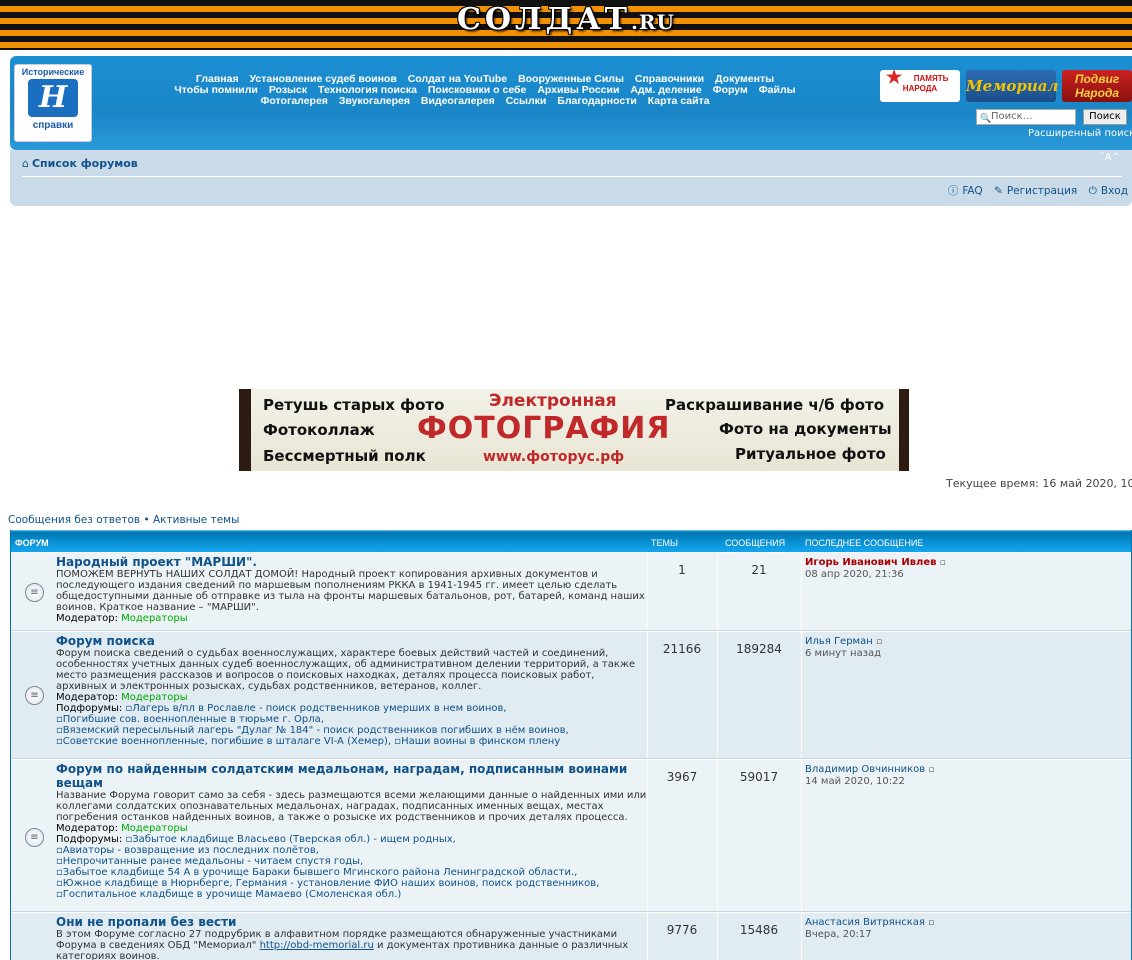  I want to click on nav-link-forum: Форум, so click(730, 90).